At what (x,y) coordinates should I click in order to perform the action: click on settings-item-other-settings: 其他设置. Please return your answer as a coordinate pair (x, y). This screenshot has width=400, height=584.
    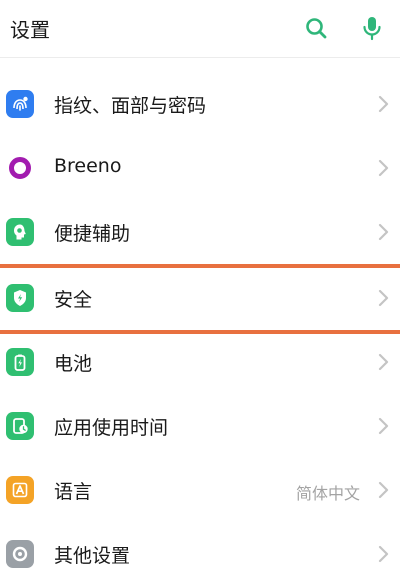
    Looking at the image, I should click on (200, 554).